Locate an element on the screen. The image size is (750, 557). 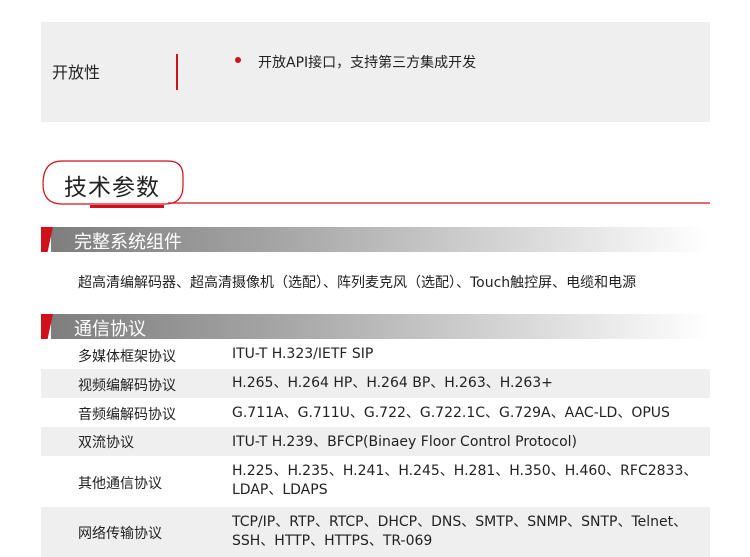
protocol-row: 多媒体框架协议 ITU-T H.323/IETF SIP is located at coordinates (375, 354).